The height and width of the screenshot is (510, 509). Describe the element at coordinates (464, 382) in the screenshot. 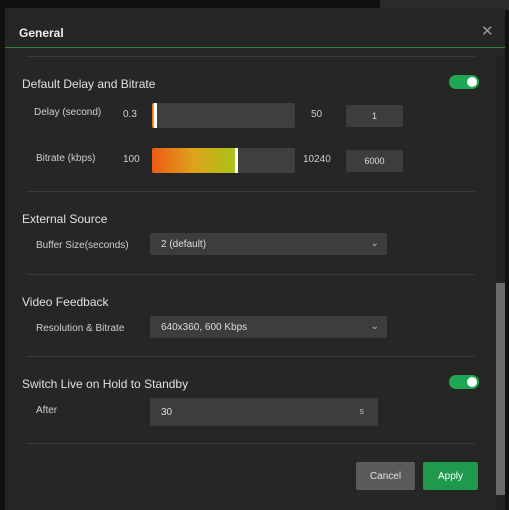

I see `switch-live-toggle` at that location.